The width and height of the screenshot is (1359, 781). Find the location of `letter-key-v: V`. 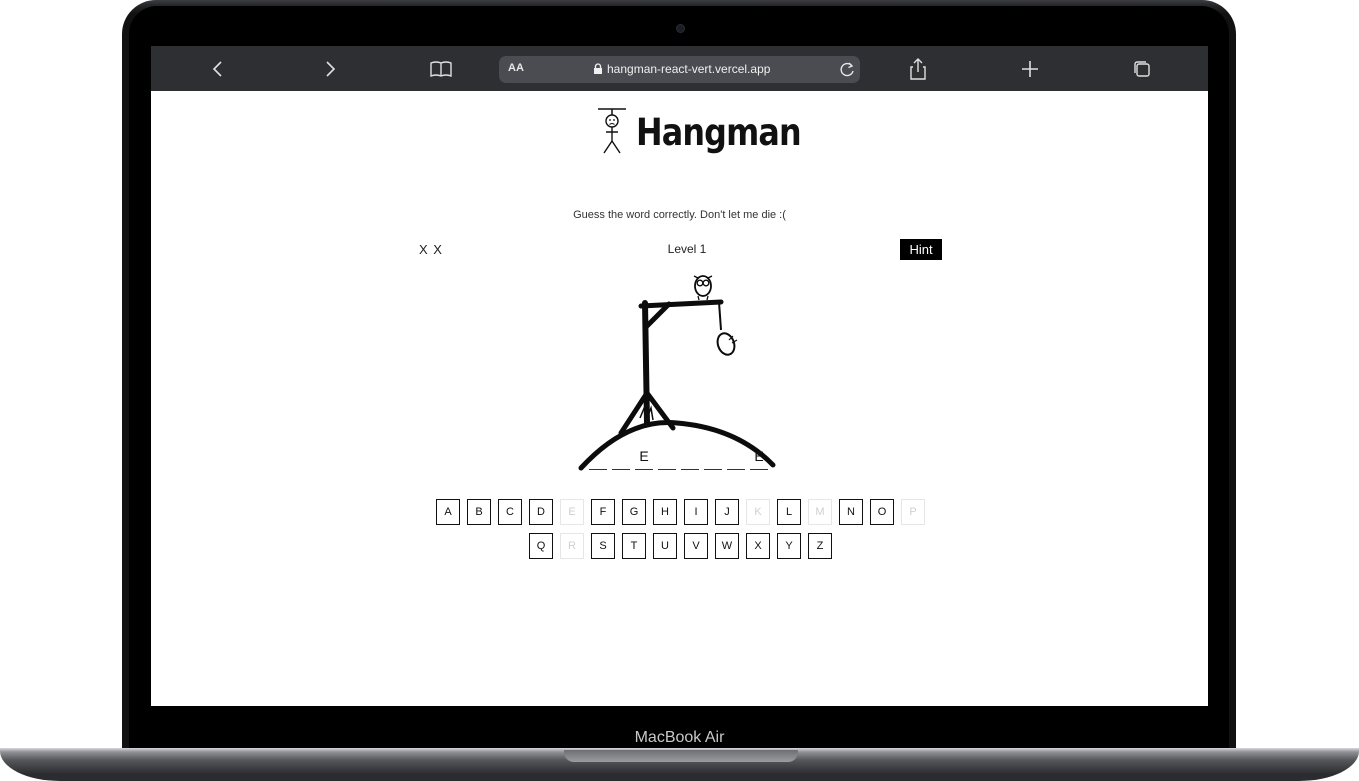

letter-key-v: V is located at coordinates (696, 546).